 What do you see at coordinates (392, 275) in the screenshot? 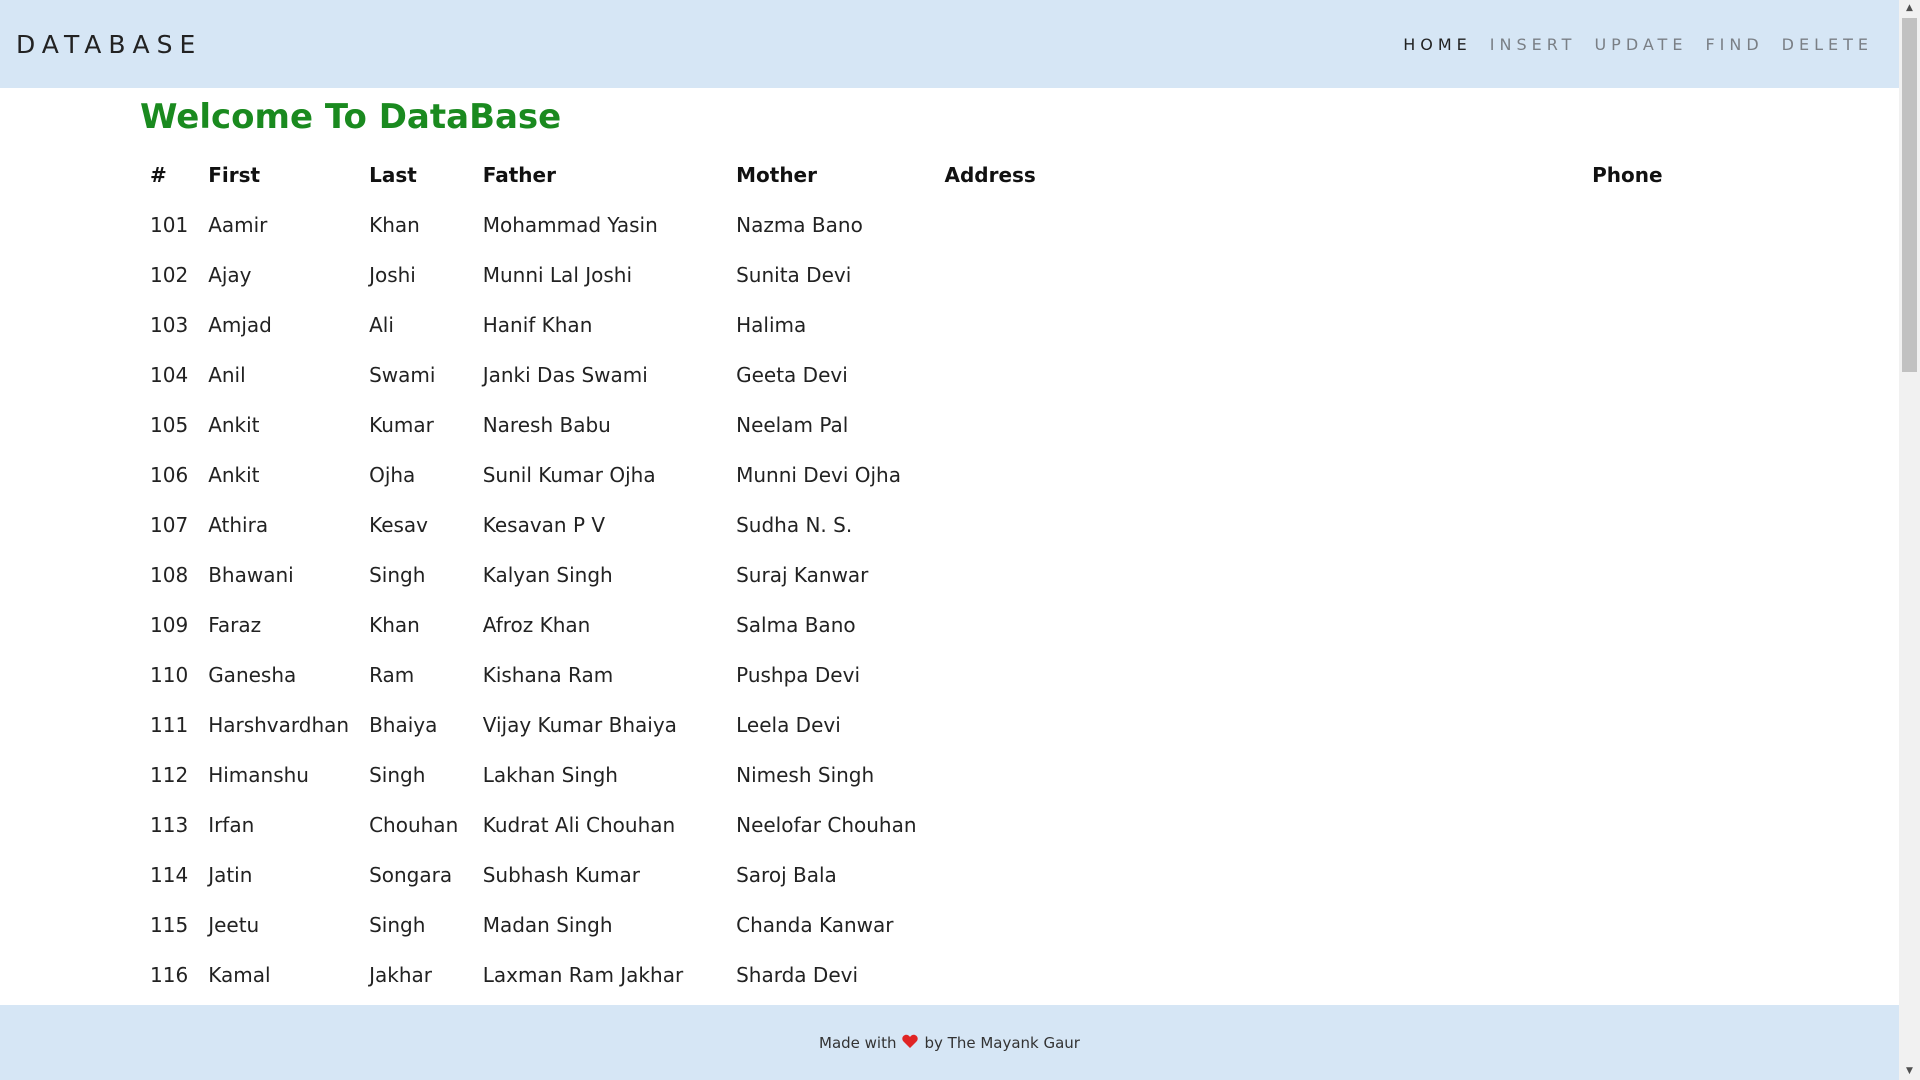
I see `cell-last: Joshi` at bounding box center [392, 275].